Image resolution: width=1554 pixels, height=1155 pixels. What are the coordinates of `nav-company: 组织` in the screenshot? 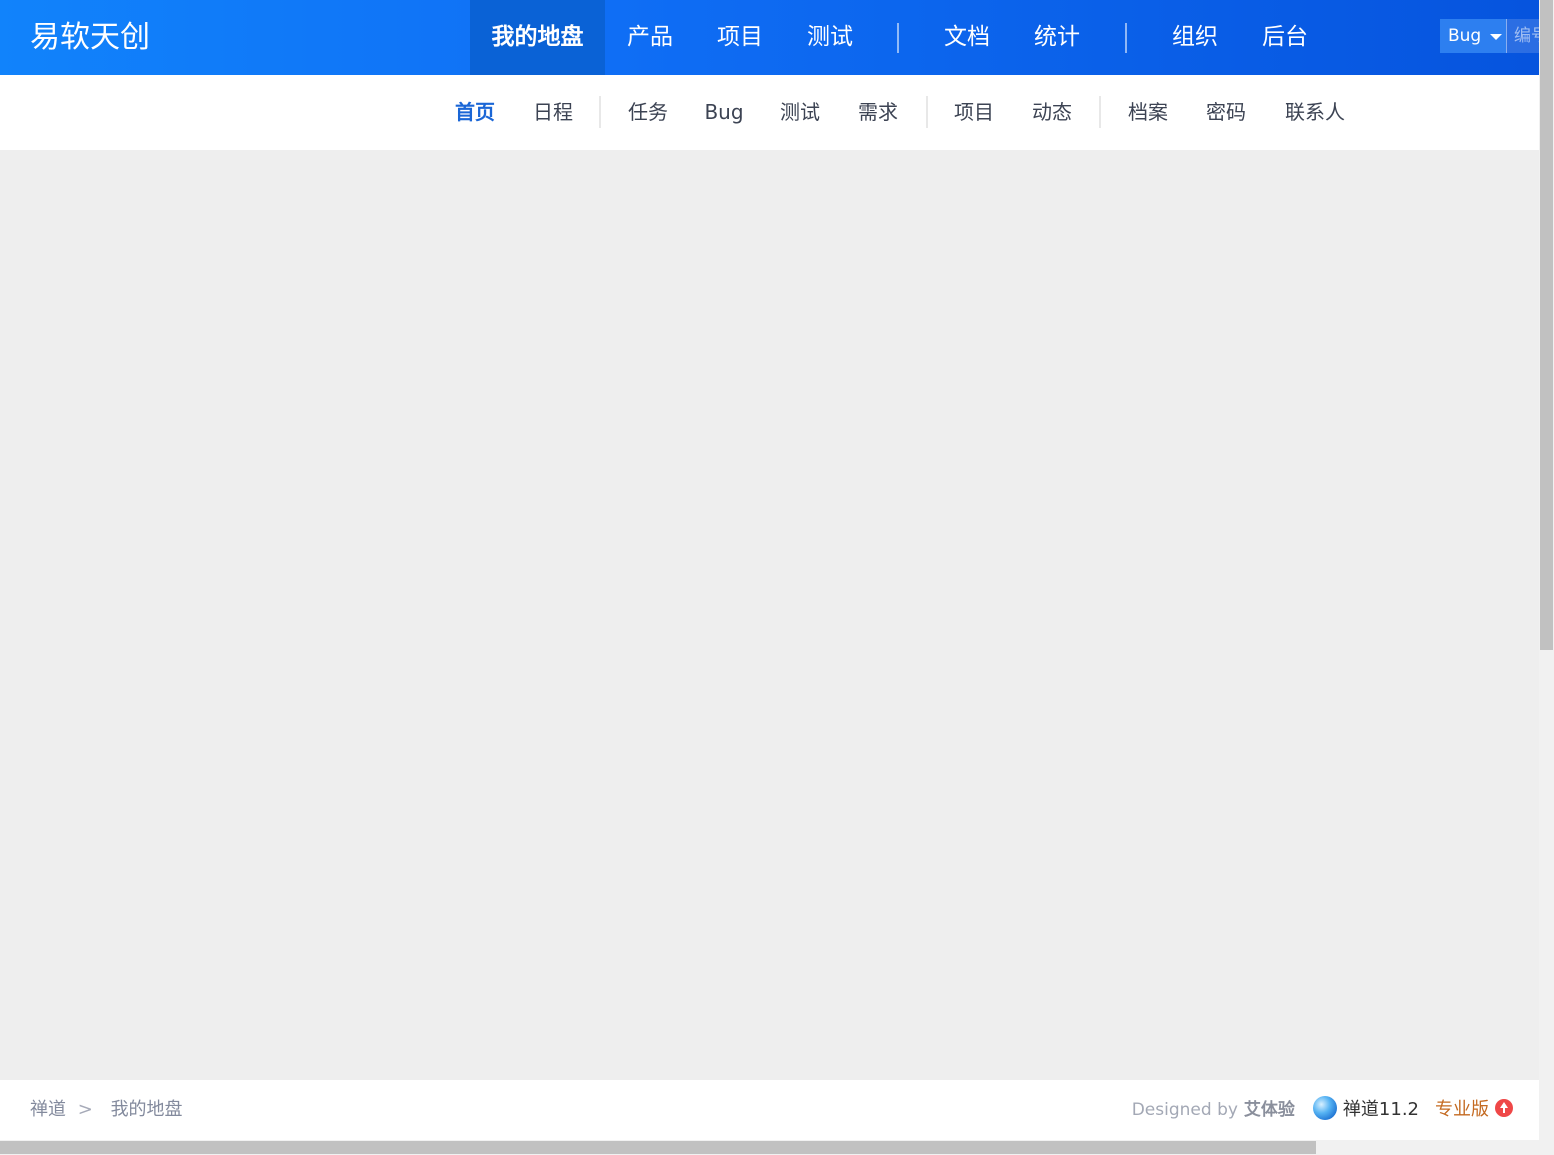 It's located at (1195, 37).